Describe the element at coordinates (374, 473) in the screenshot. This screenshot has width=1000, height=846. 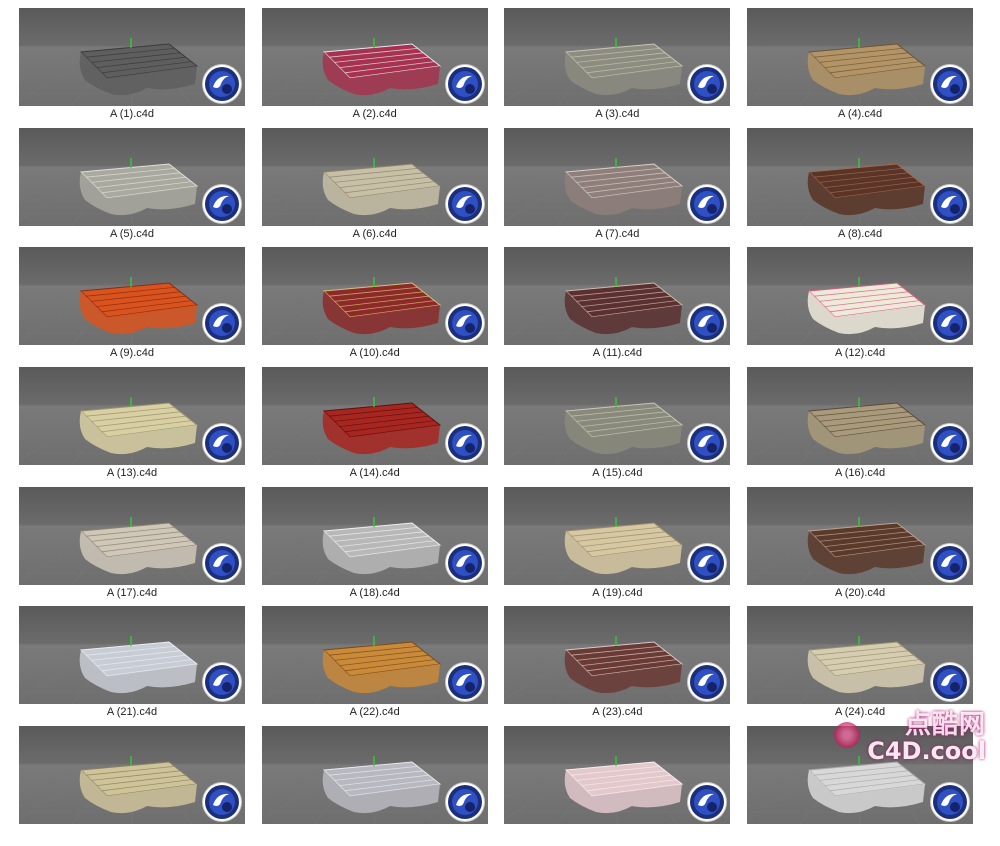
I see `file-name-label: A (14).c4d` at that location.